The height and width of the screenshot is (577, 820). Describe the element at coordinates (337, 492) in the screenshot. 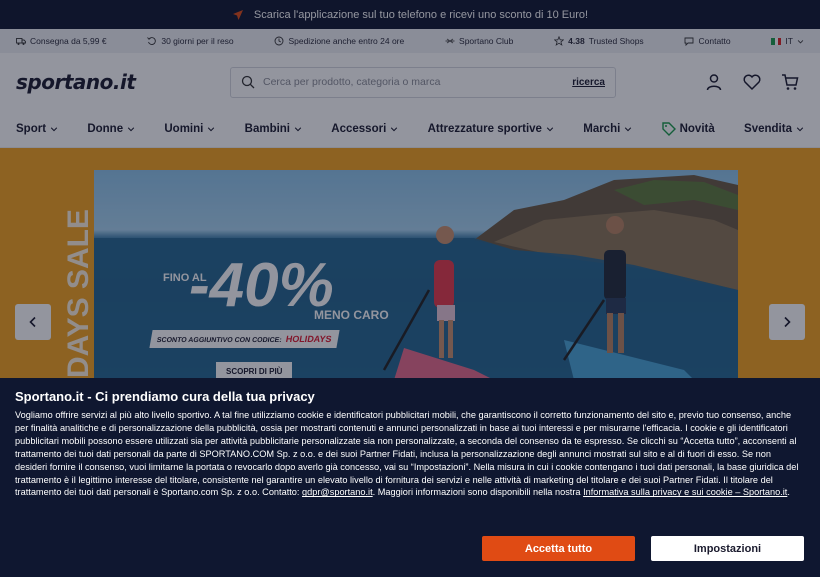

I see `gdpr-email-link: gdpr@sportano.it` at that location.